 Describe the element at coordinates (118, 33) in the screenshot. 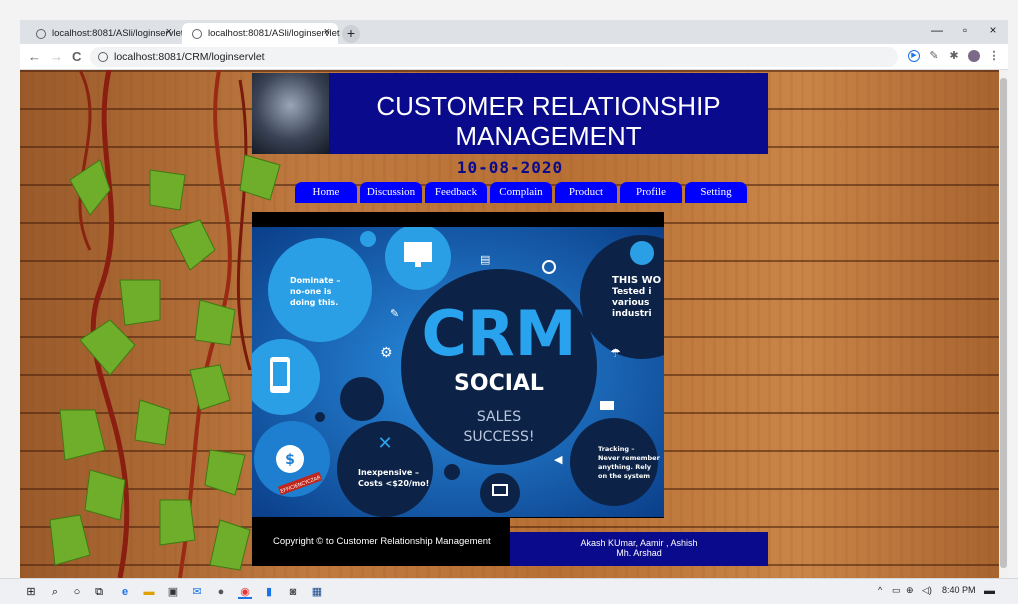

I see `tab-1-title: localhost:8081/ASli/loginservlet` at that location.